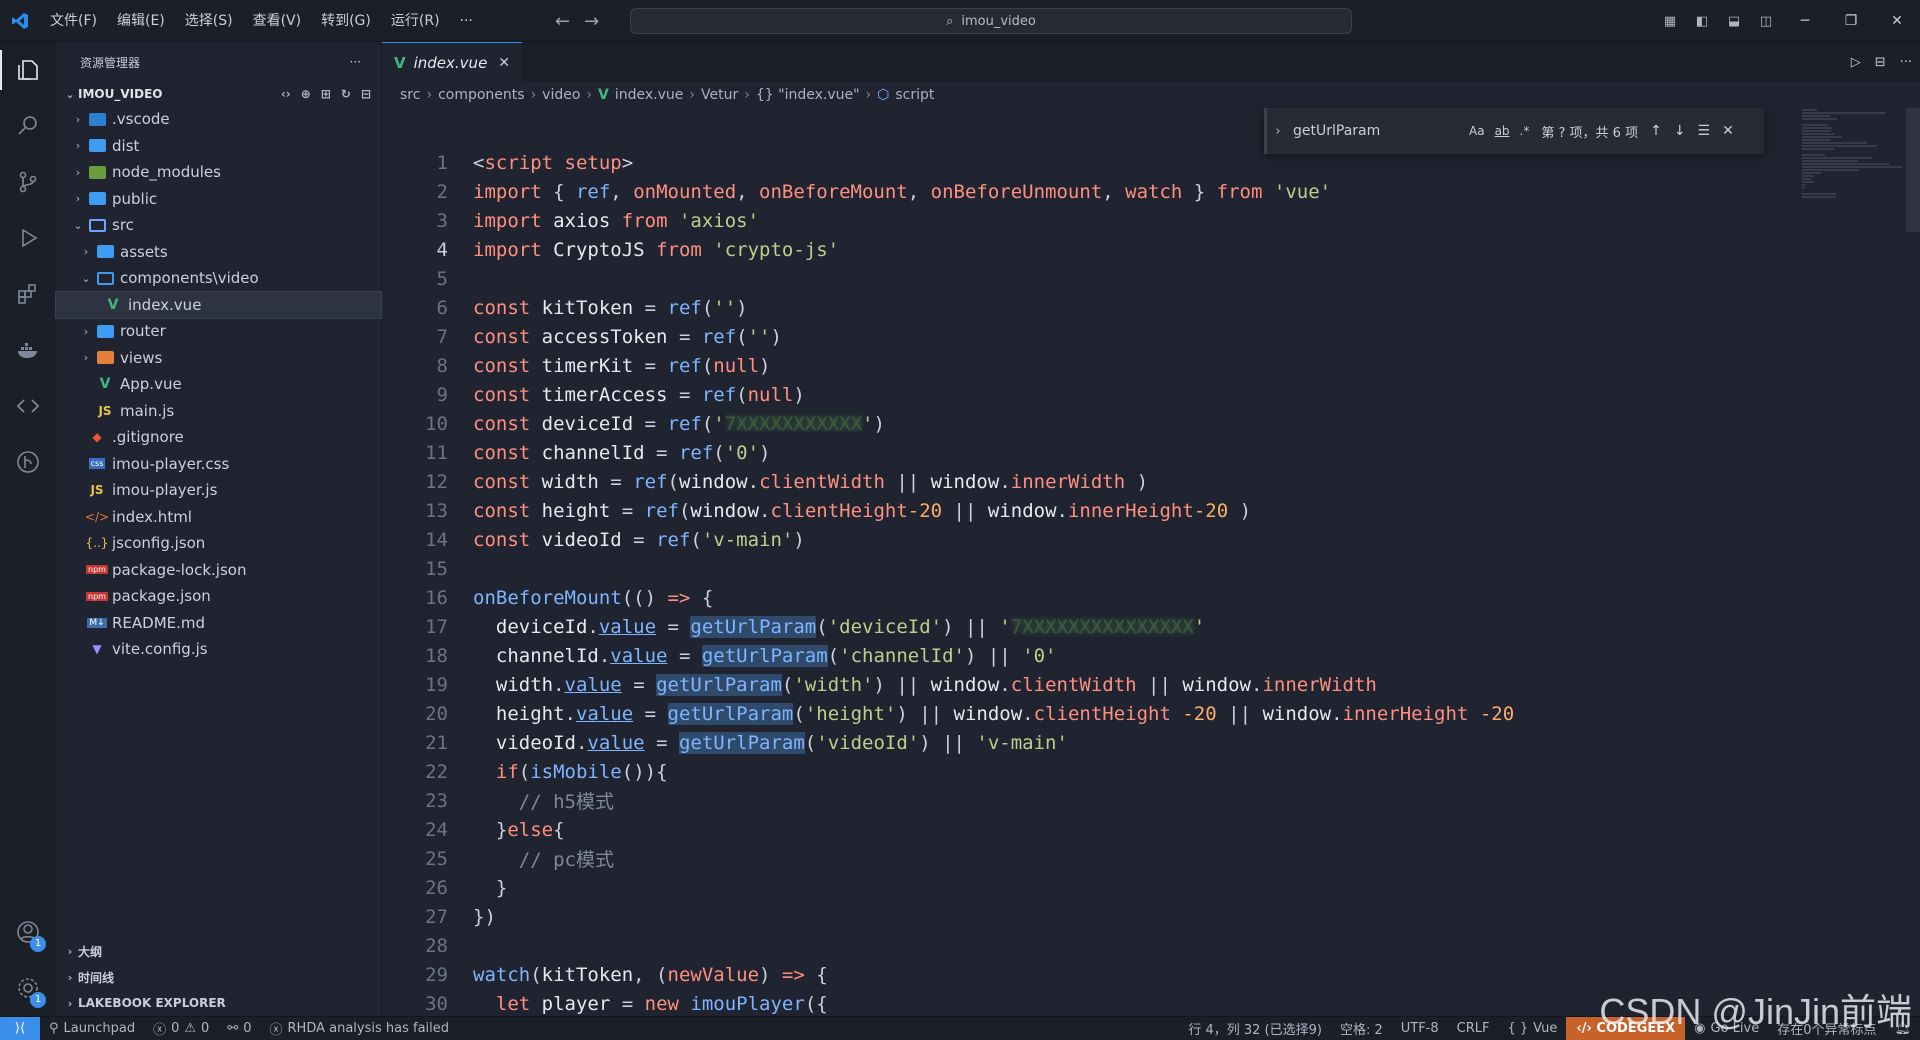 The height and width of the screenshot is (1040, 1920). What do you see at coordinates (1913, 170) in the screenshot?
I see `vertical-scrollbar` at bounding box center [1913, 170].